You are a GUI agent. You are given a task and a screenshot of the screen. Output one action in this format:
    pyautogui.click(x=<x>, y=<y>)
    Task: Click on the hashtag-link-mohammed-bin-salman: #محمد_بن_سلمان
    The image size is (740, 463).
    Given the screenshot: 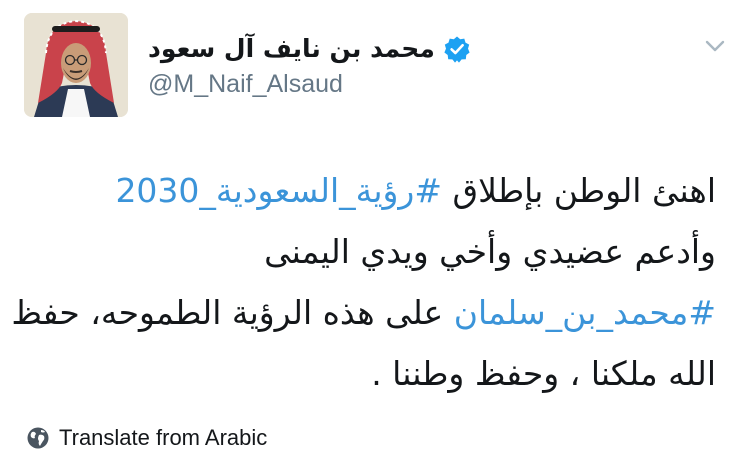 What is the action you would take?
    pyautogui.click(x=585, y=312)
    